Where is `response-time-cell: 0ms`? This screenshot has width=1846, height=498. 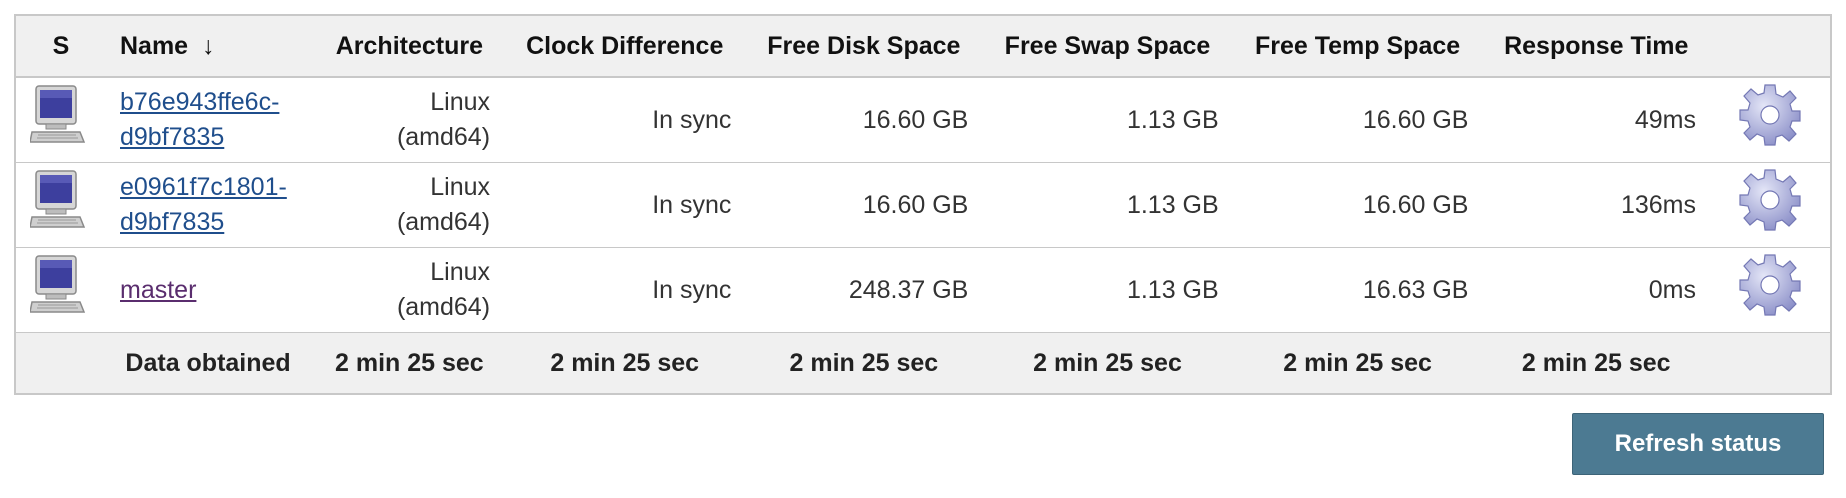
response-time-cell: 0ms is located at coordinates (1596, 290).